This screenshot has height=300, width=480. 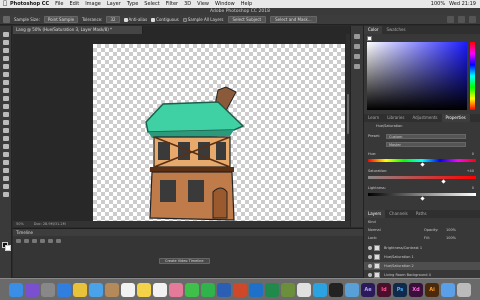 I want to click on minecraft-icon, so click(x=288, y=289).